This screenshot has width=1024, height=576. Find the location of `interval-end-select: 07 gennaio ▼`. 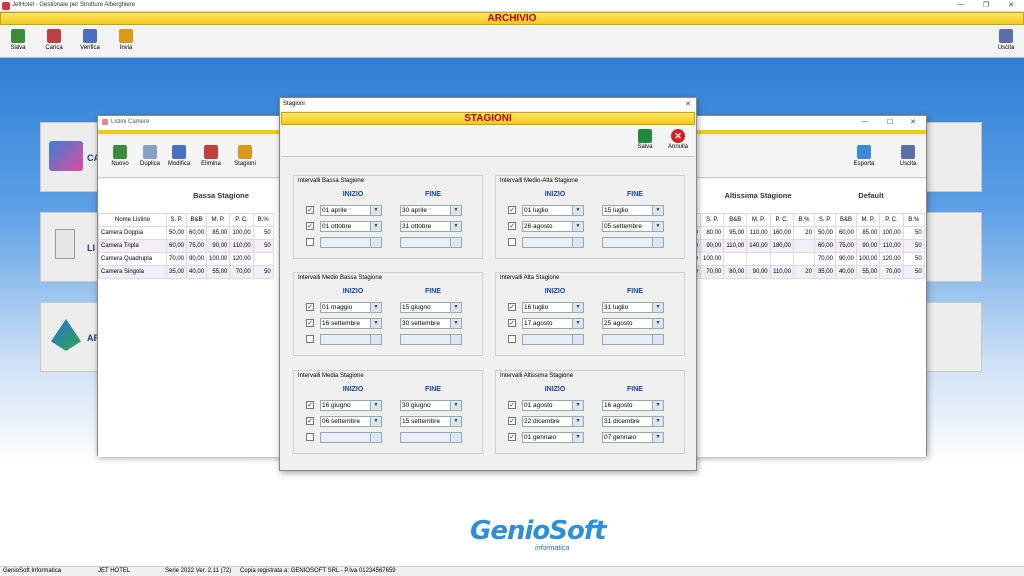

interval-end-select: 07 gennaio ▼ is located at coordinates (633, 437).